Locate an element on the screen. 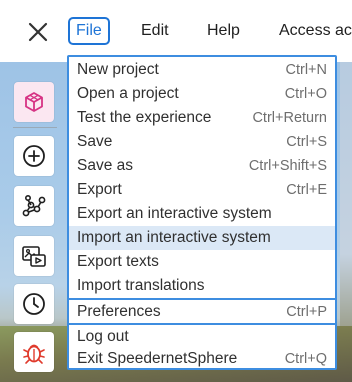 Image resolution: width=352 pixels, height=382 pixels. media-icon is located at coordinates (34, 256).